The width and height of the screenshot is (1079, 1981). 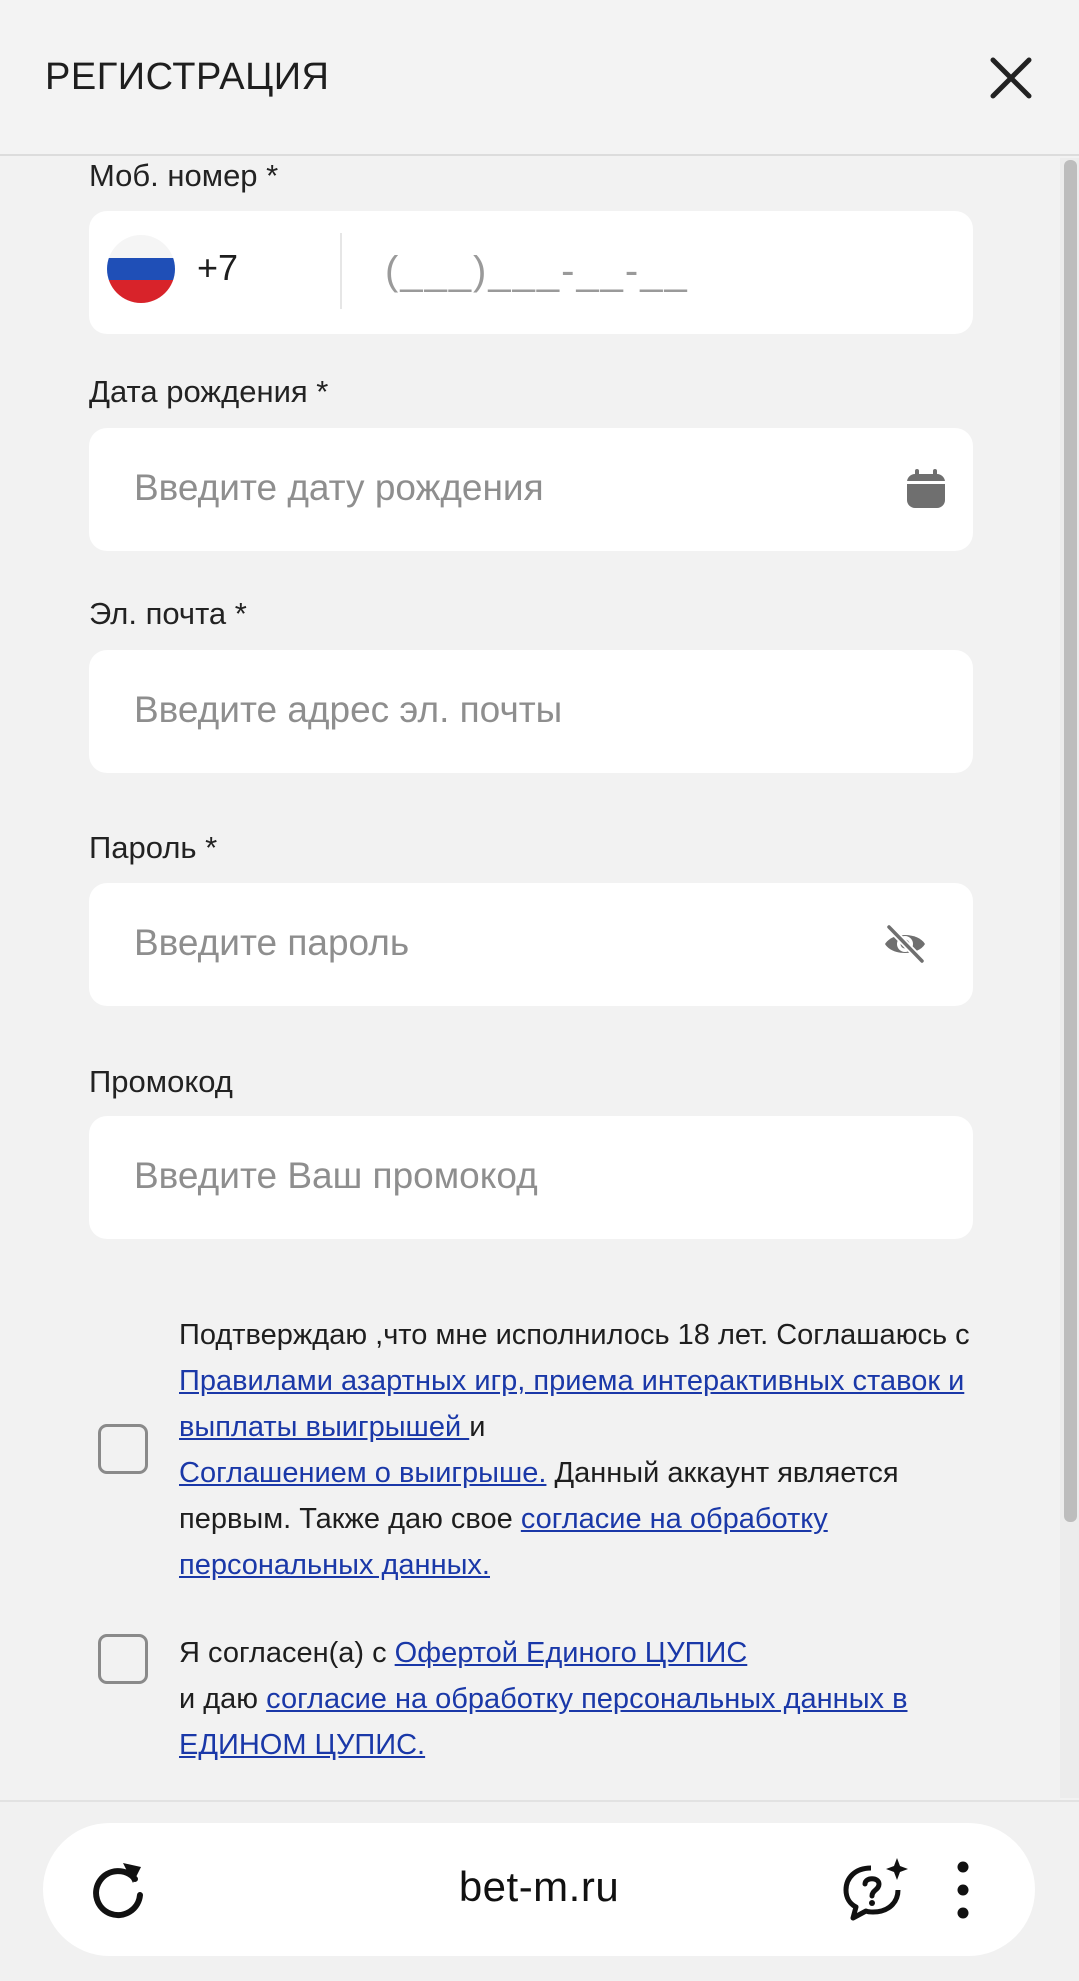 I want to click on winnings-agreement-link: Соглашением о выигрыше., so click(x=362, y=1473).